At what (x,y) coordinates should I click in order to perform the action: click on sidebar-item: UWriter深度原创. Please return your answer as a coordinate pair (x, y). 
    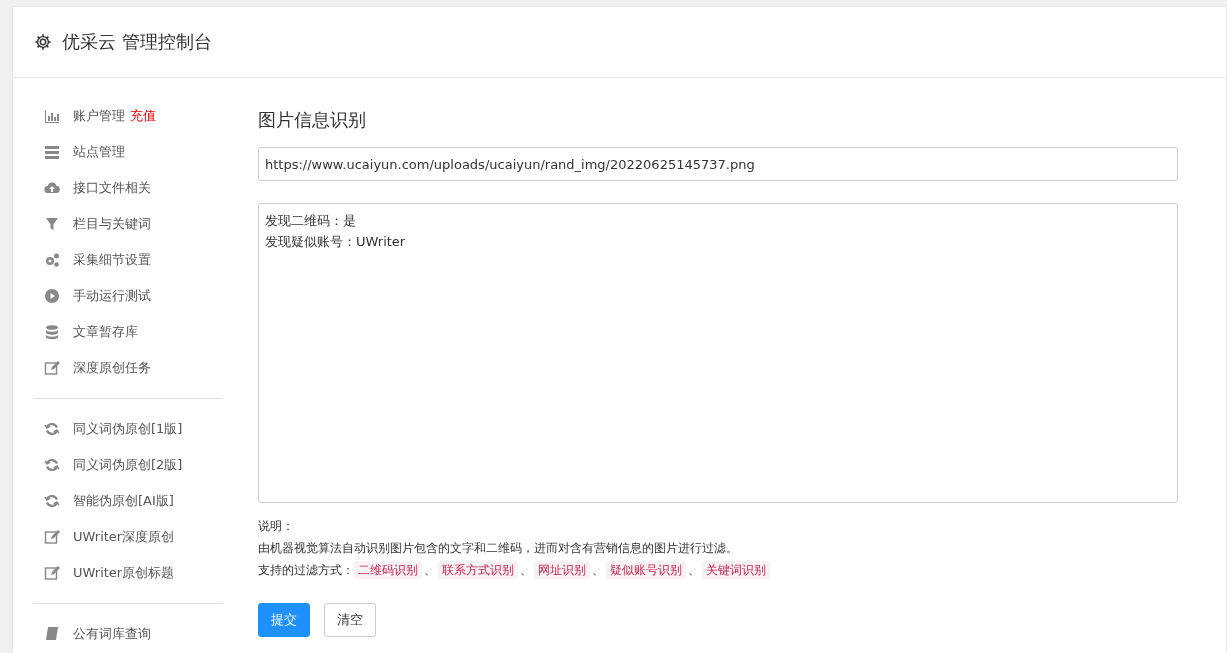
    Looking at the image, I should click on (124, 537).